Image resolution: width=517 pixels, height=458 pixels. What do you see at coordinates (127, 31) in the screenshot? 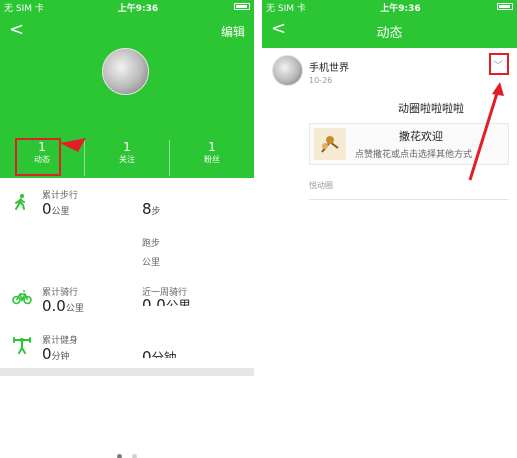
I see `nav-bar: < 编辑` at bounding box center [127, 31].